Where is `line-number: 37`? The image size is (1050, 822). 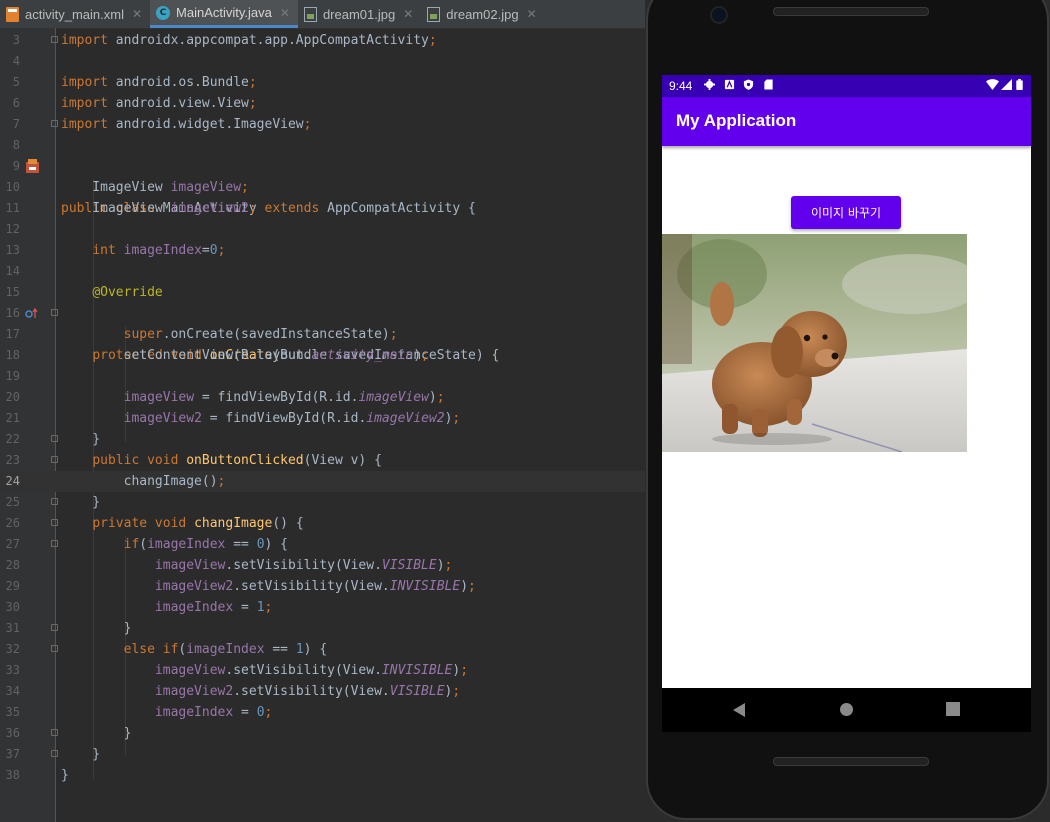
line-number: 37 is located at coordinates (12, 754).